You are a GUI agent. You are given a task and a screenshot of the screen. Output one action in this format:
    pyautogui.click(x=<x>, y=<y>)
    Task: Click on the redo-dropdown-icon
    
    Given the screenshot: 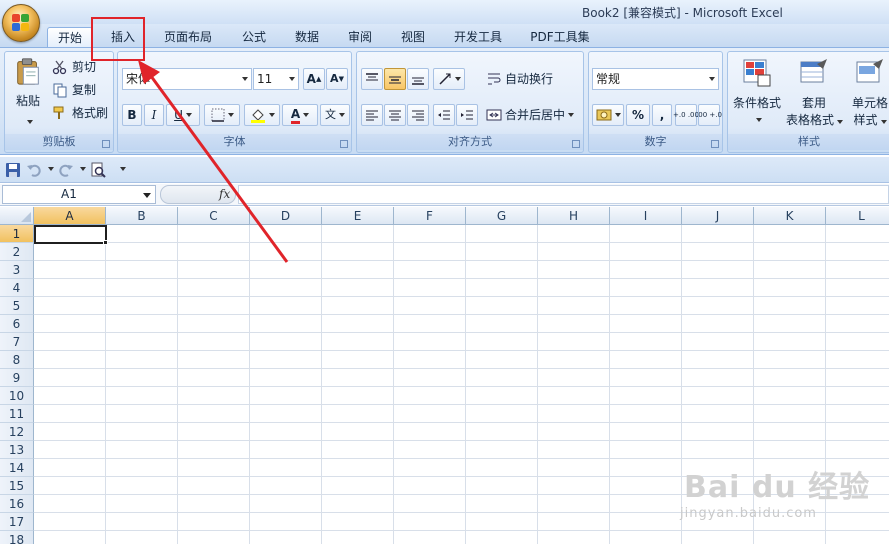 What is the action you would take?
    pyautogui.click(x=83, y=169)
    